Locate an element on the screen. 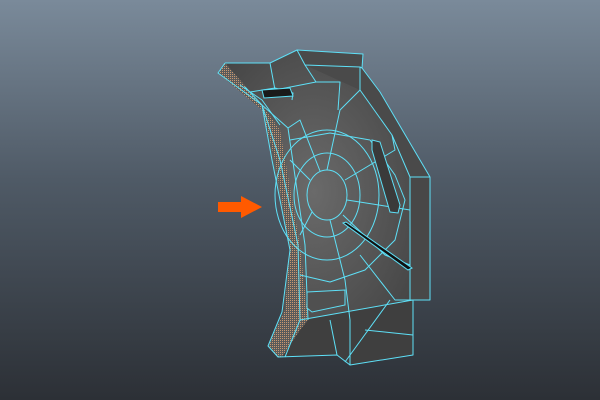 Image resolution: width=600 pixels, height=400 pixels. arrow-right-icon is located at coordinates (240, 207).